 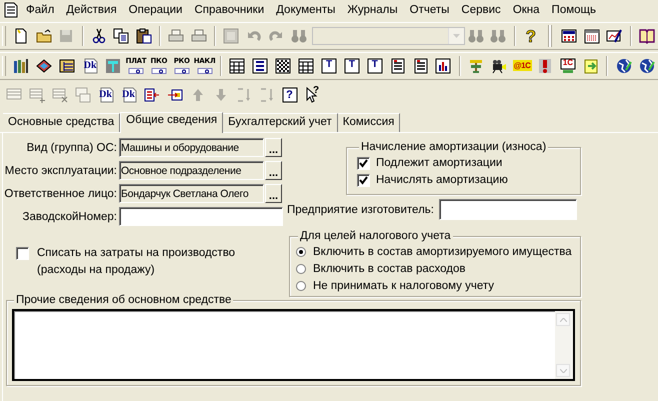 What do you see at coordinates (522, 66) in the screenshot?
I see `label-button: @1С` at bounding box center [522, 66].